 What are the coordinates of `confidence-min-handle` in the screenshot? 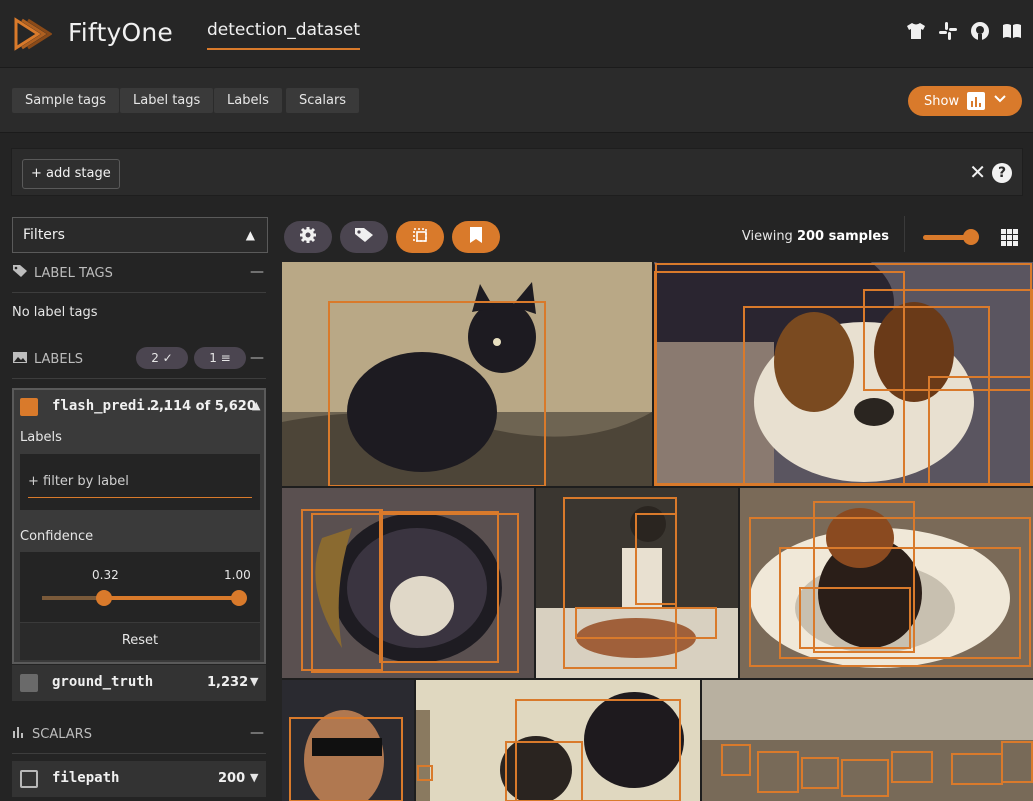 It's located at (104, 598).